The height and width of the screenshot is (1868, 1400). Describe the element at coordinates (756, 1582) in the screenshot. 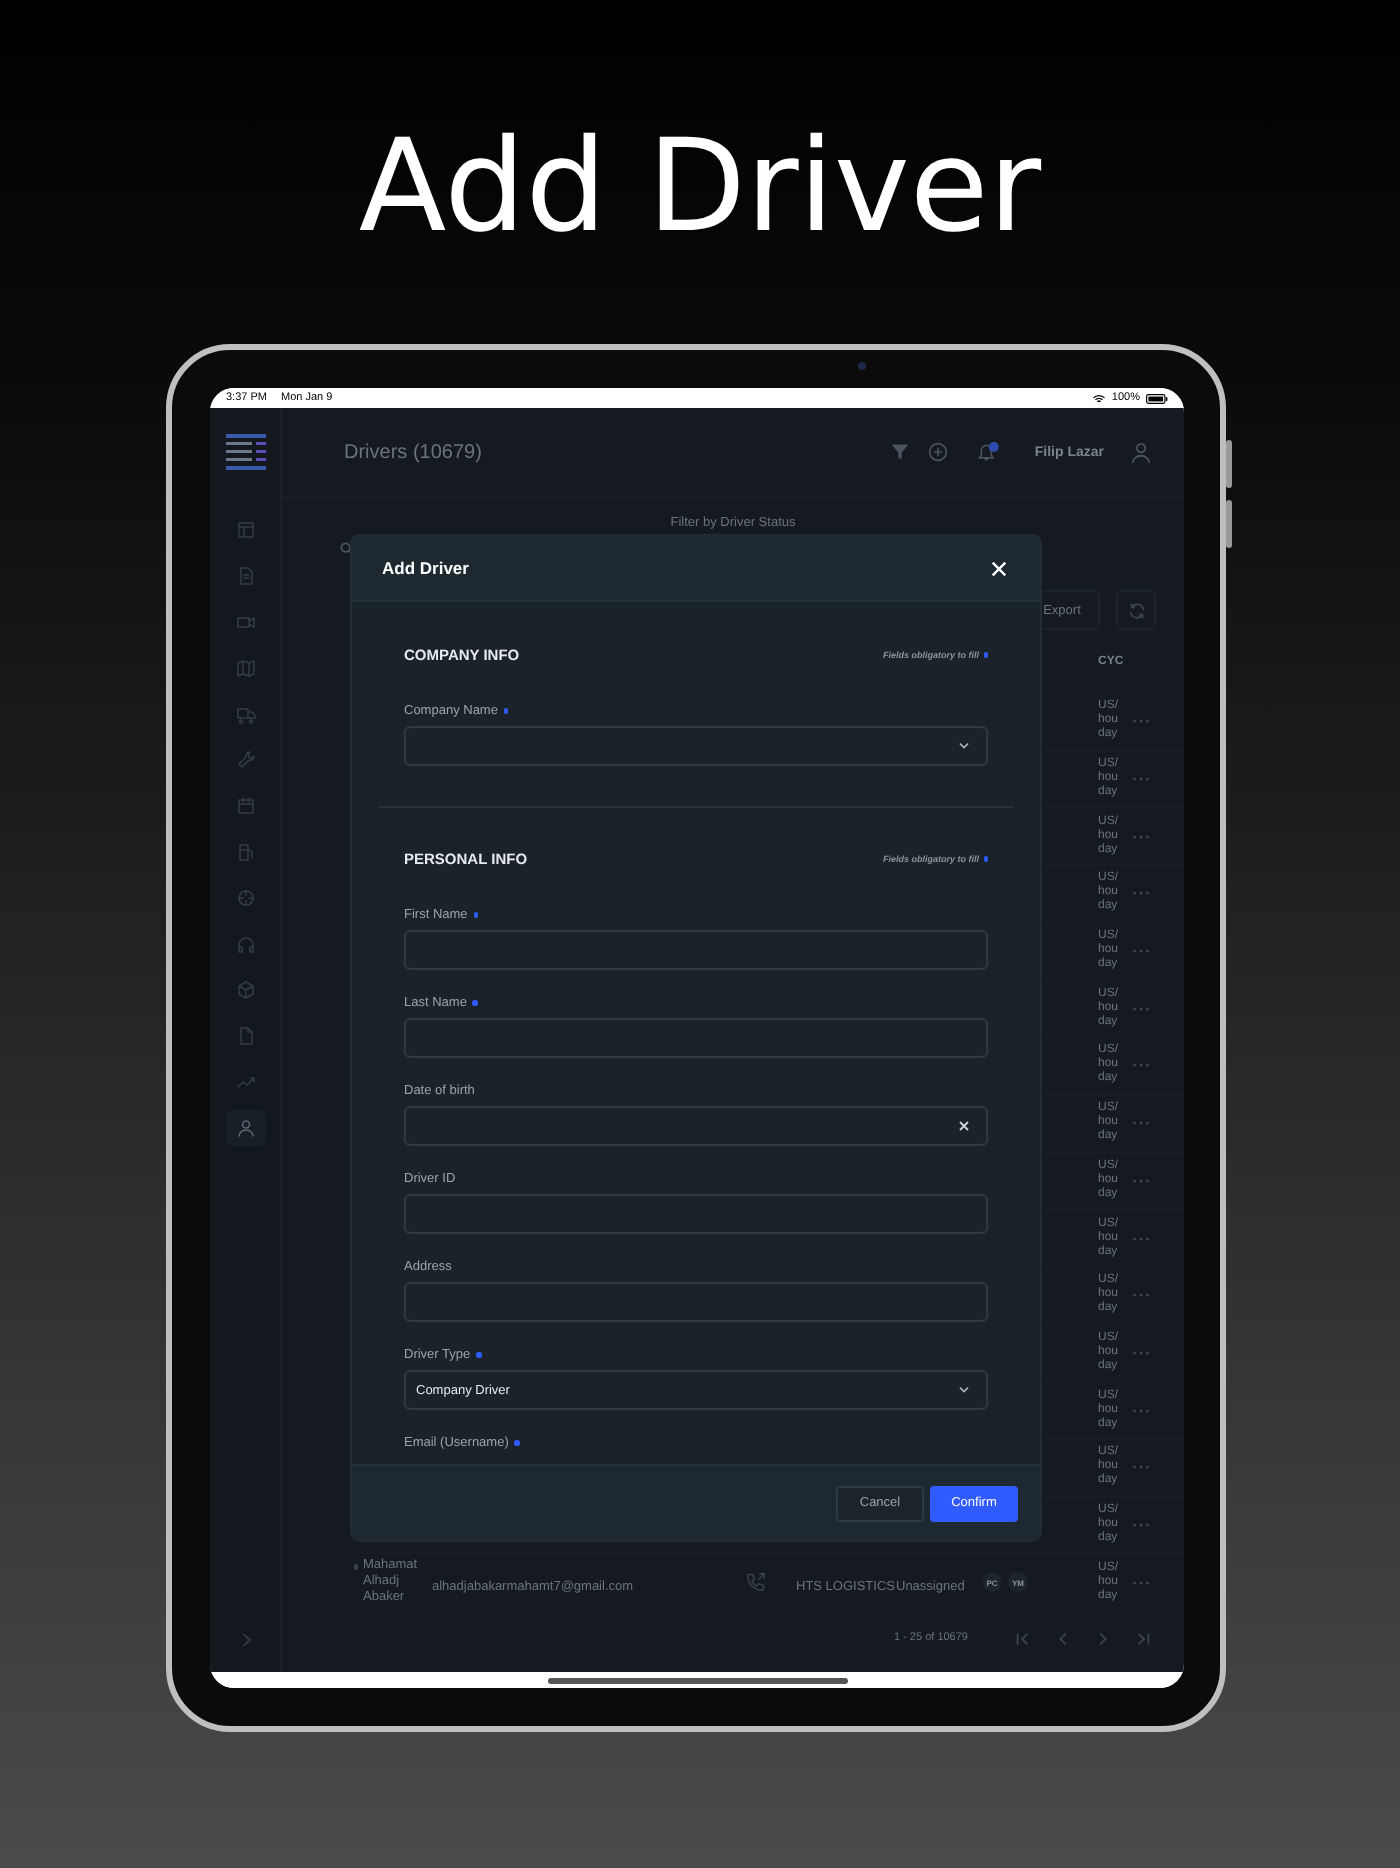

I see `phone-icon` at that location.